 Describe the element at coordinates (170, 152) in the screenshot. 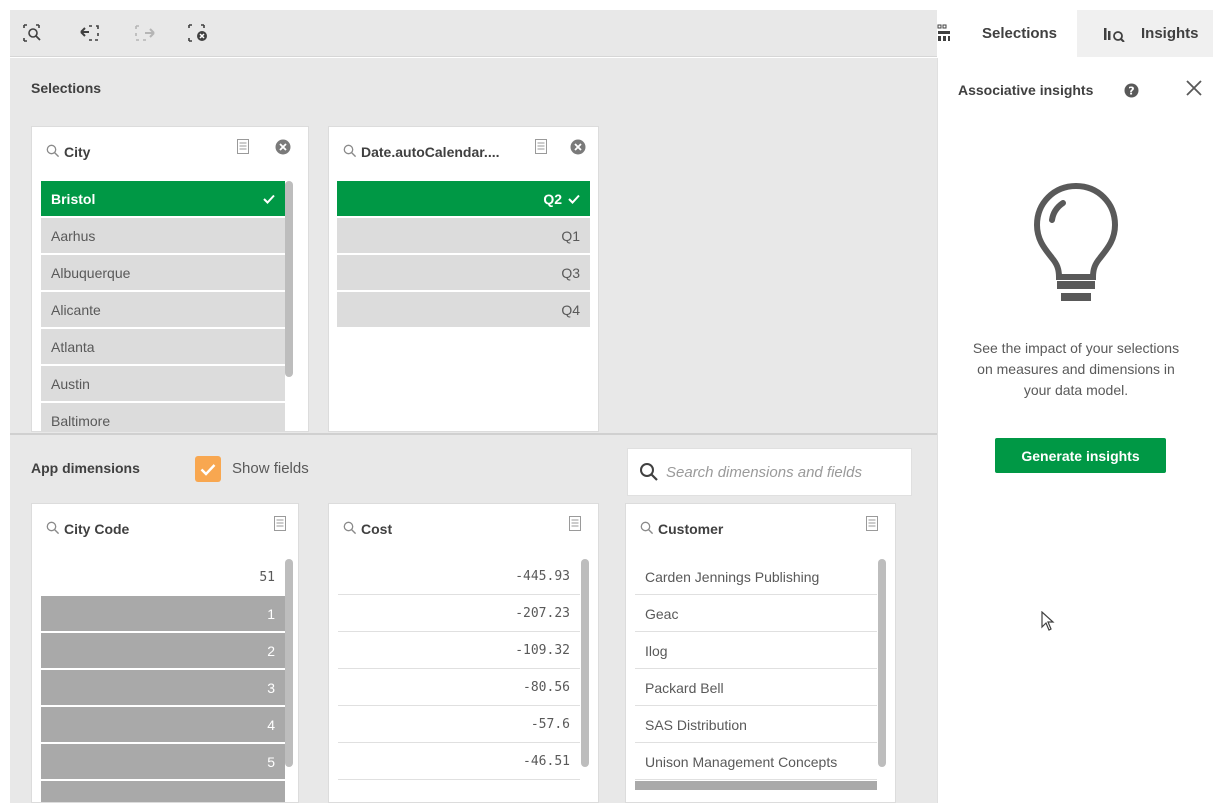

I see `city-pane-header: City` at that location.